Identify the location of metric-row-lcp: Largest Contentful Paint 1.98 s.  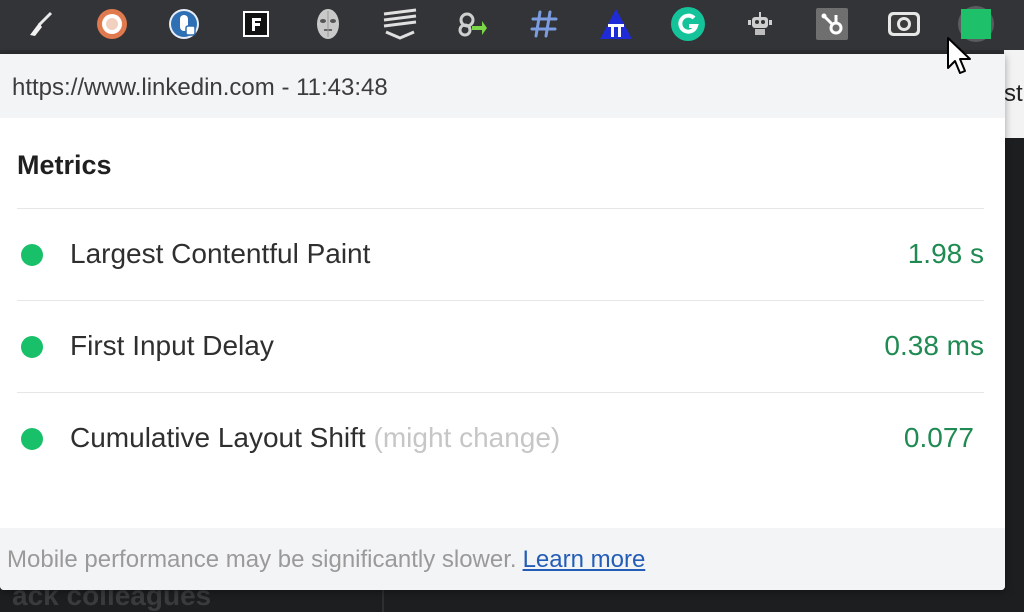
(502, 254).